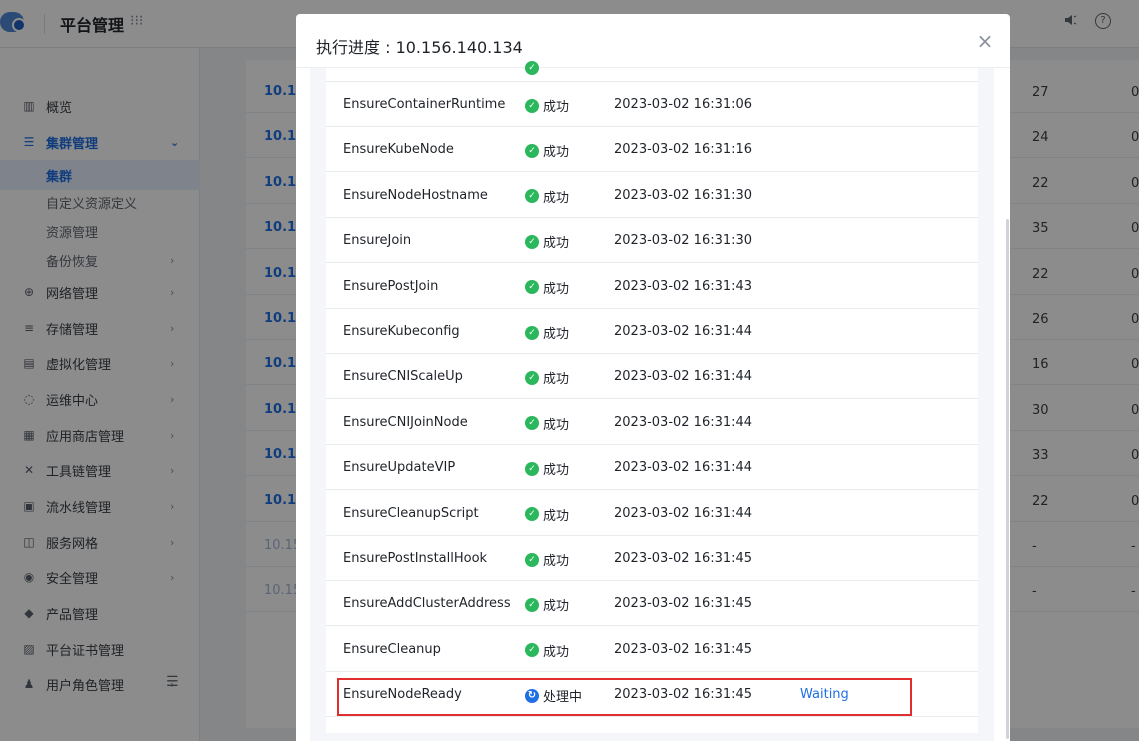  What do you see at coordinates (1007, 479) in the screenshot?
I see `scrollbar-thumb` at bounding box center [1007, 479].